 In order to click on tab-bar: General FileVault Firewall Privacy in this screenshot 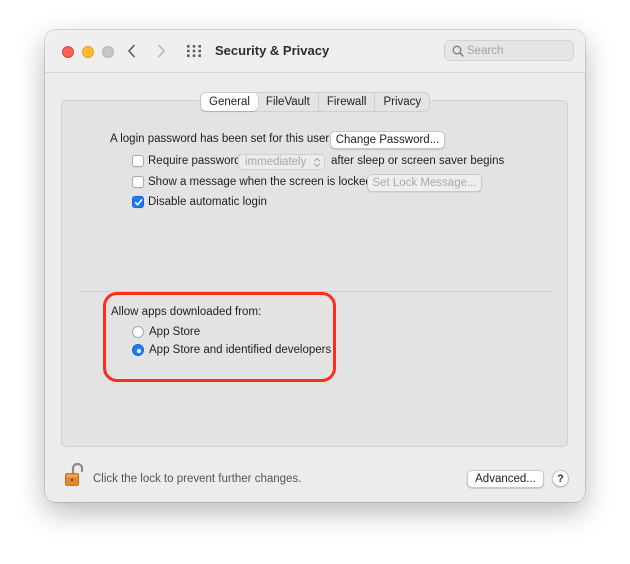, I will do `click(315, 102)`.